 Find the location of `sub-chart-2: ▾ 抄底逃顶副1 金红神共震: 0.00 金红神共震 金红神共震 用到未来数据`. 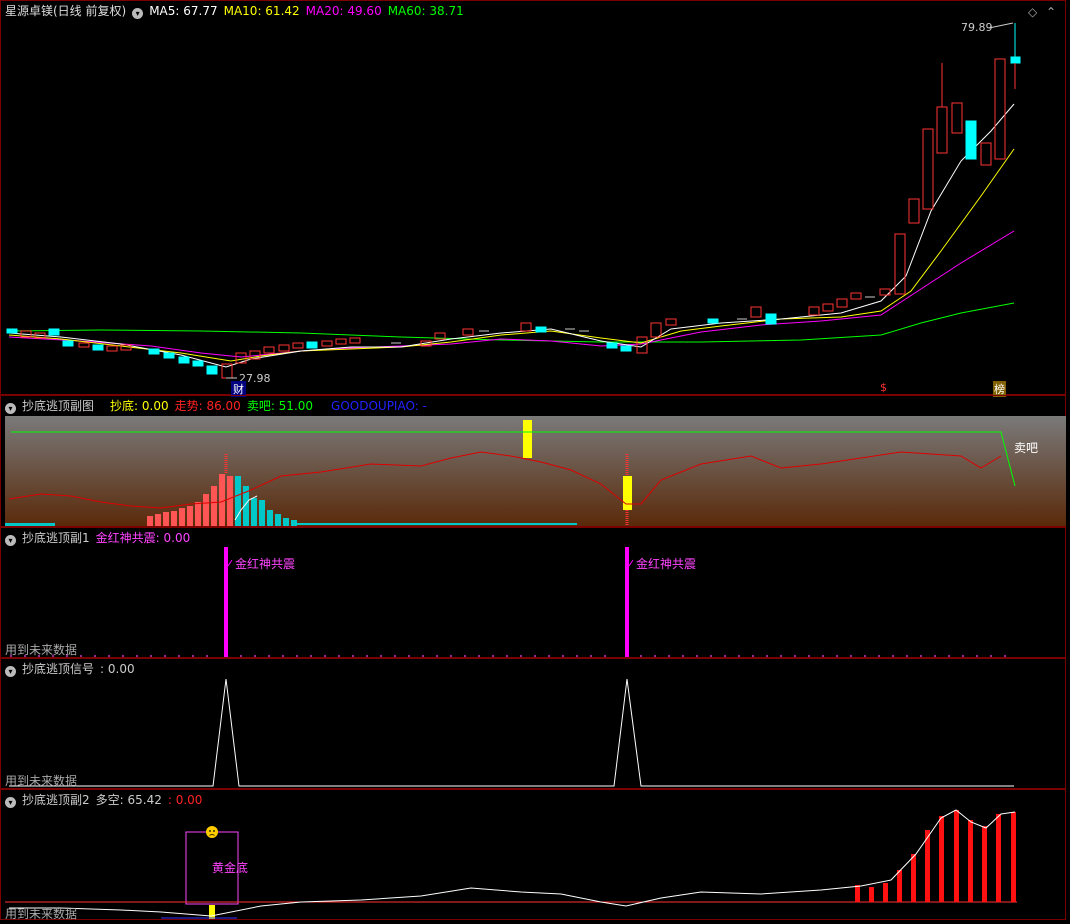

sub-chart-2: ▾ 抄底逃顶副1 金红神共震: 0.00 金红神共震 金红神共震 用到未来数据 is located at coordinates (533, 592).